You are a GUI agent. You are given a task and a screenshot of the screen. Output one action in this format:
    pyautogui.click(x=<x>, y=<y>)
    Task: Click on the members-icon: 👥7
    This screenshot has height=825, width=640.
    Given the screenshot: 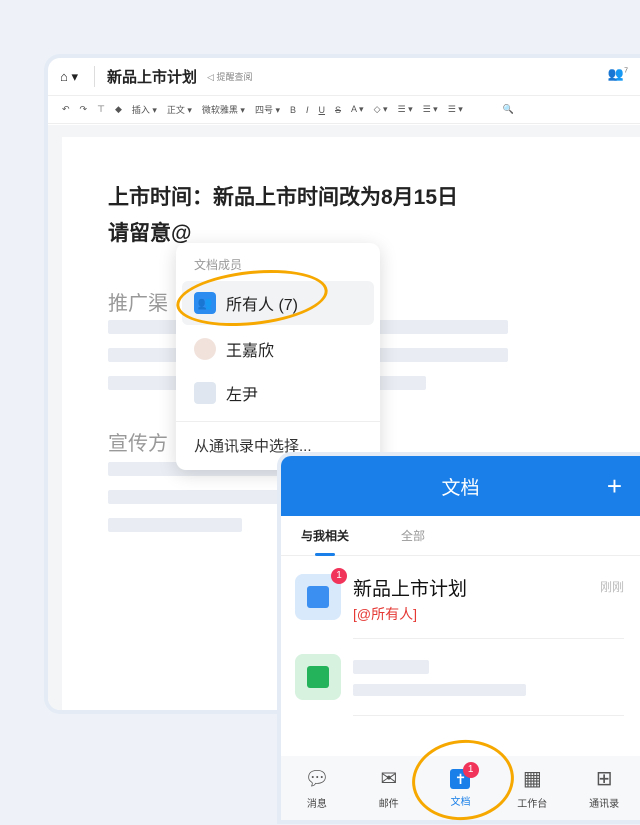 What is the action you would take?
    pyautogui.click(x=618, y=74)
    